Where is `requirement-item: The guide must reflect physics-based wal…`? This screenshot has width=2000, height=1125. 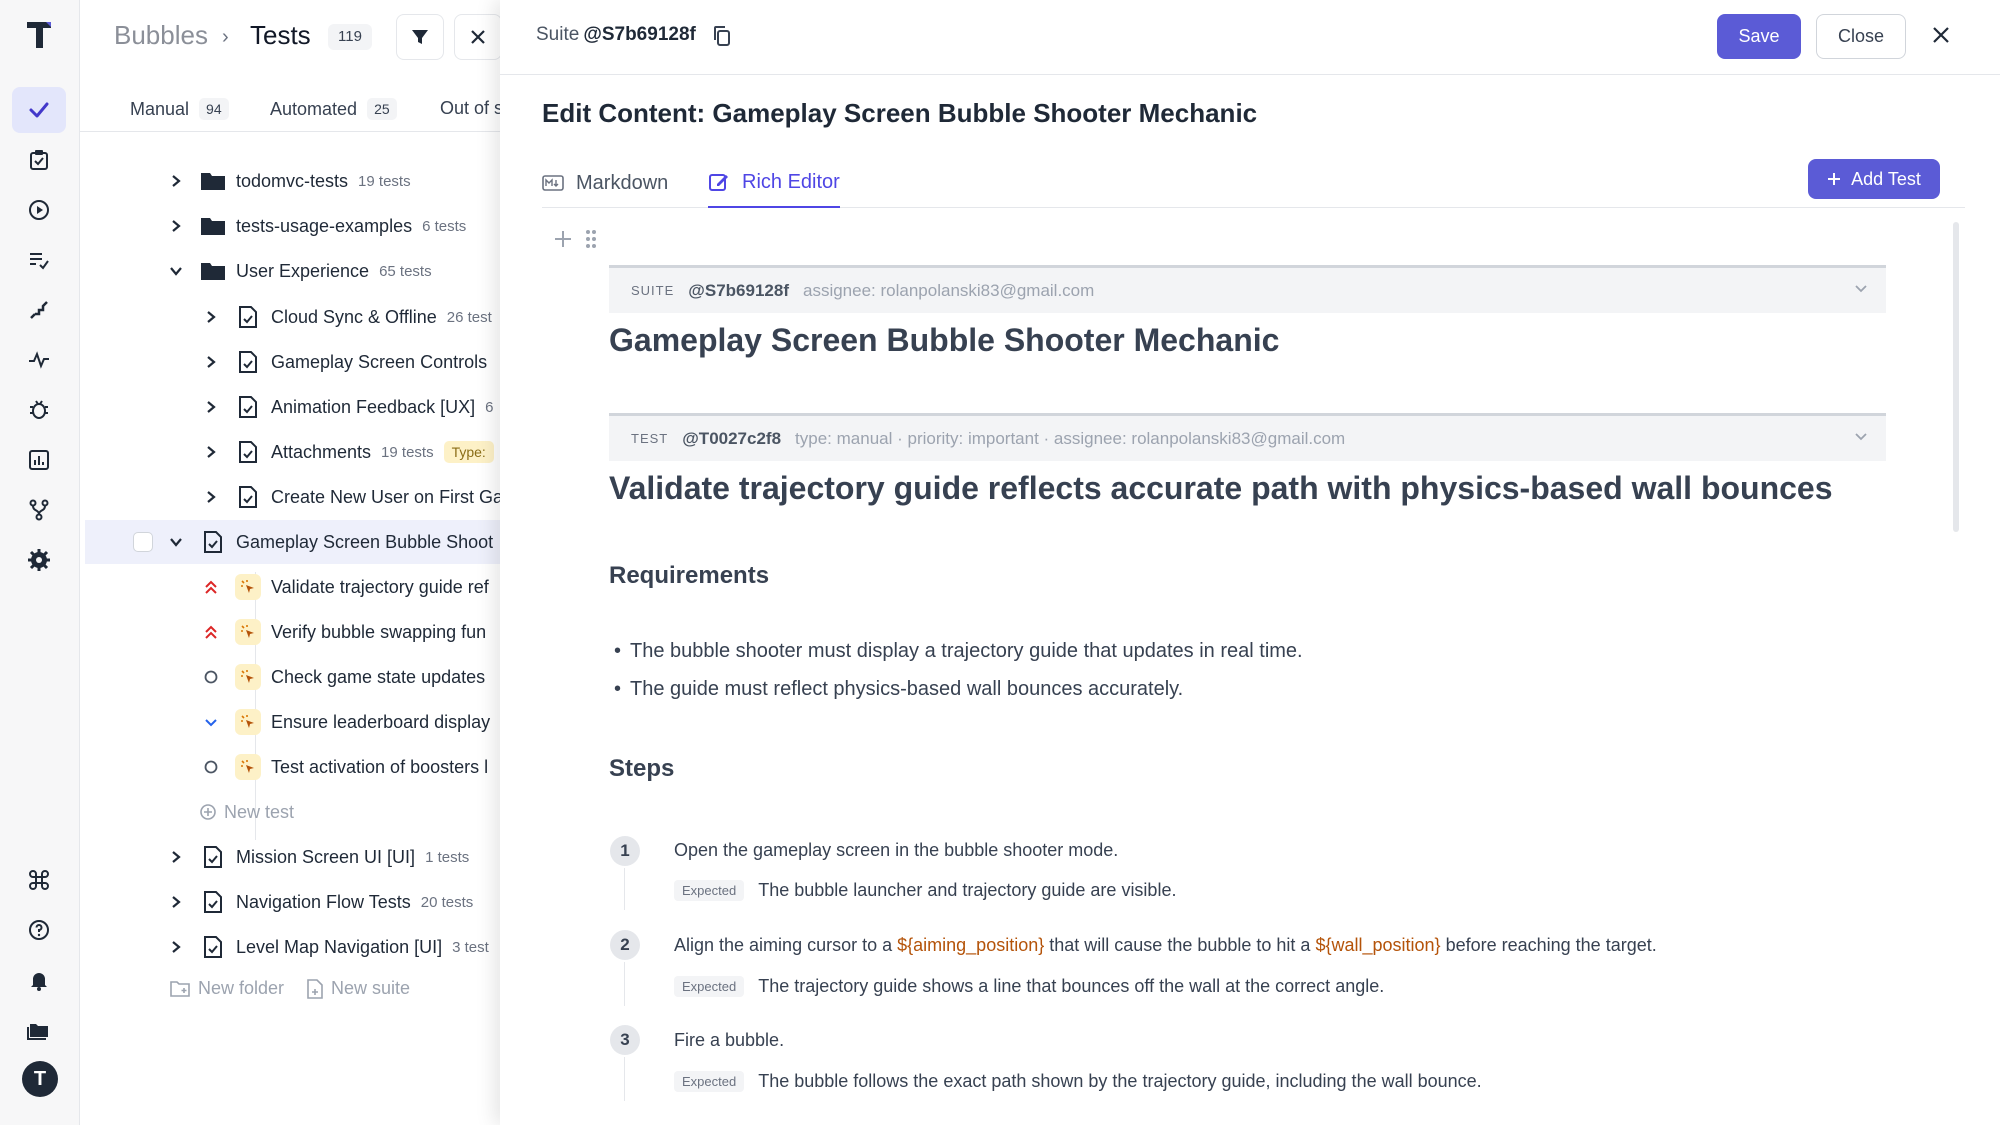 requirement-item: The guide must reflect physics-based wal… is located at coordinates (898, 689).